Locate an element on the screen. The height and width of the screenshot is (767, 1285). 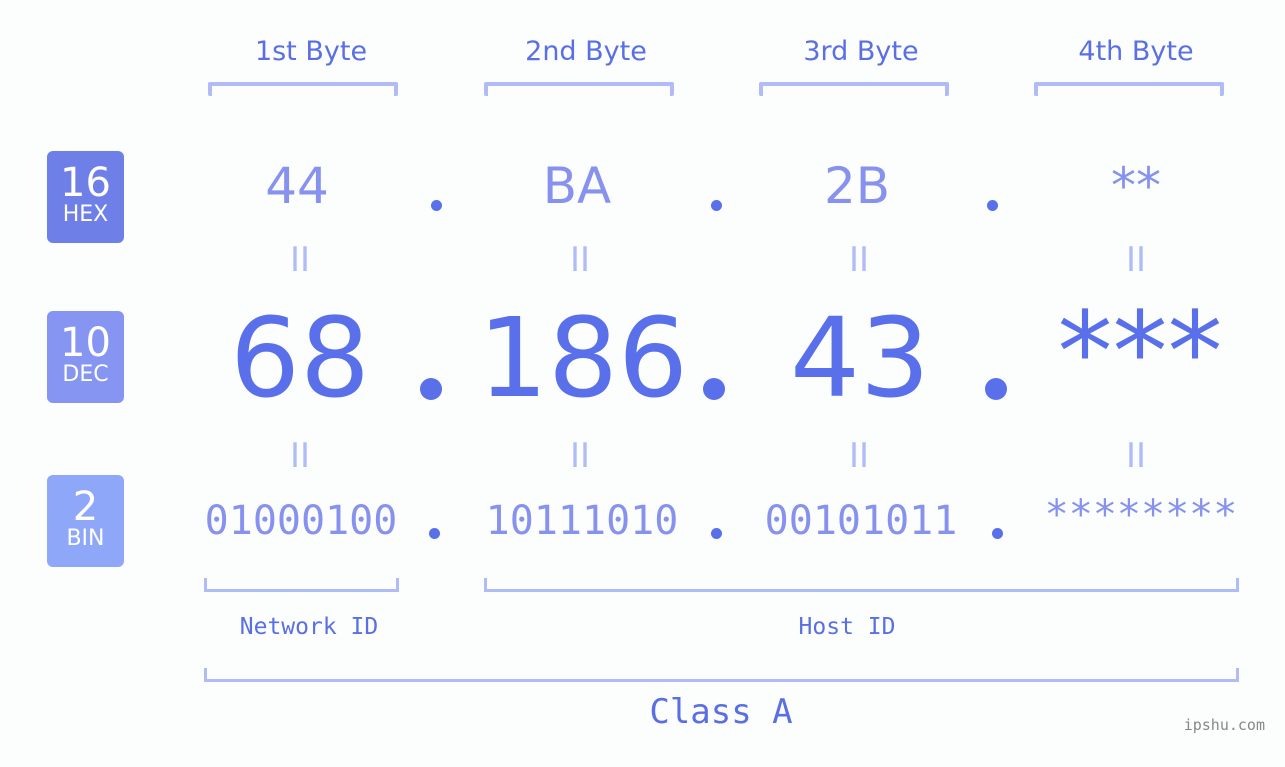
bin-byte-2: 10111010 is located at coordinates (582, 521).